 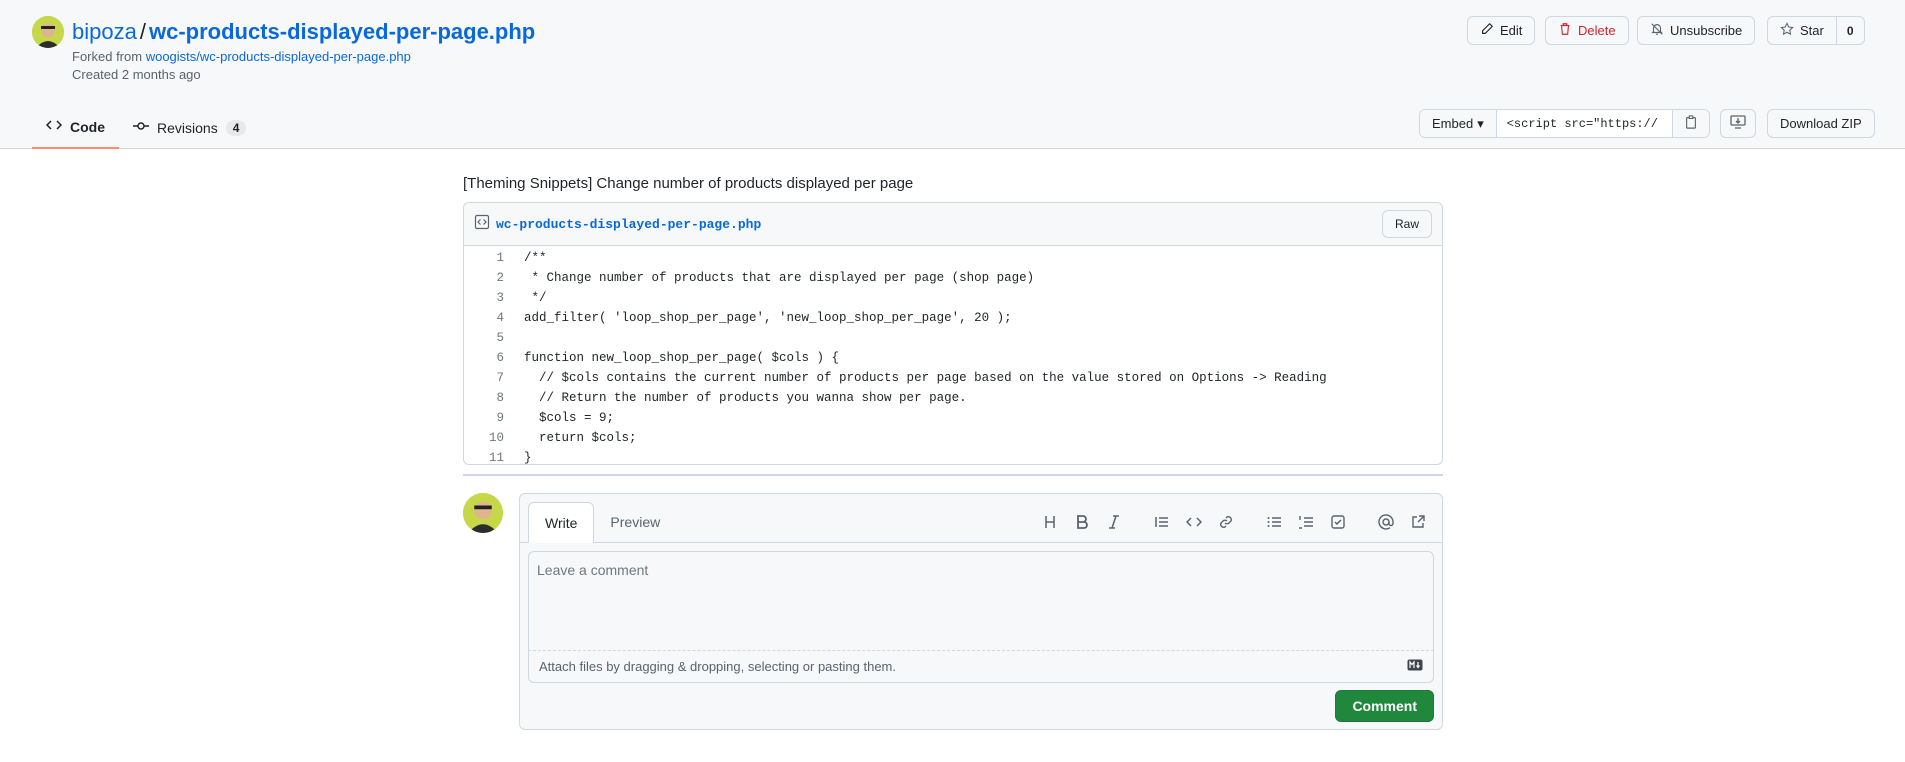 I want to click on raw-button: Raw, so click(x=1406, y=224).